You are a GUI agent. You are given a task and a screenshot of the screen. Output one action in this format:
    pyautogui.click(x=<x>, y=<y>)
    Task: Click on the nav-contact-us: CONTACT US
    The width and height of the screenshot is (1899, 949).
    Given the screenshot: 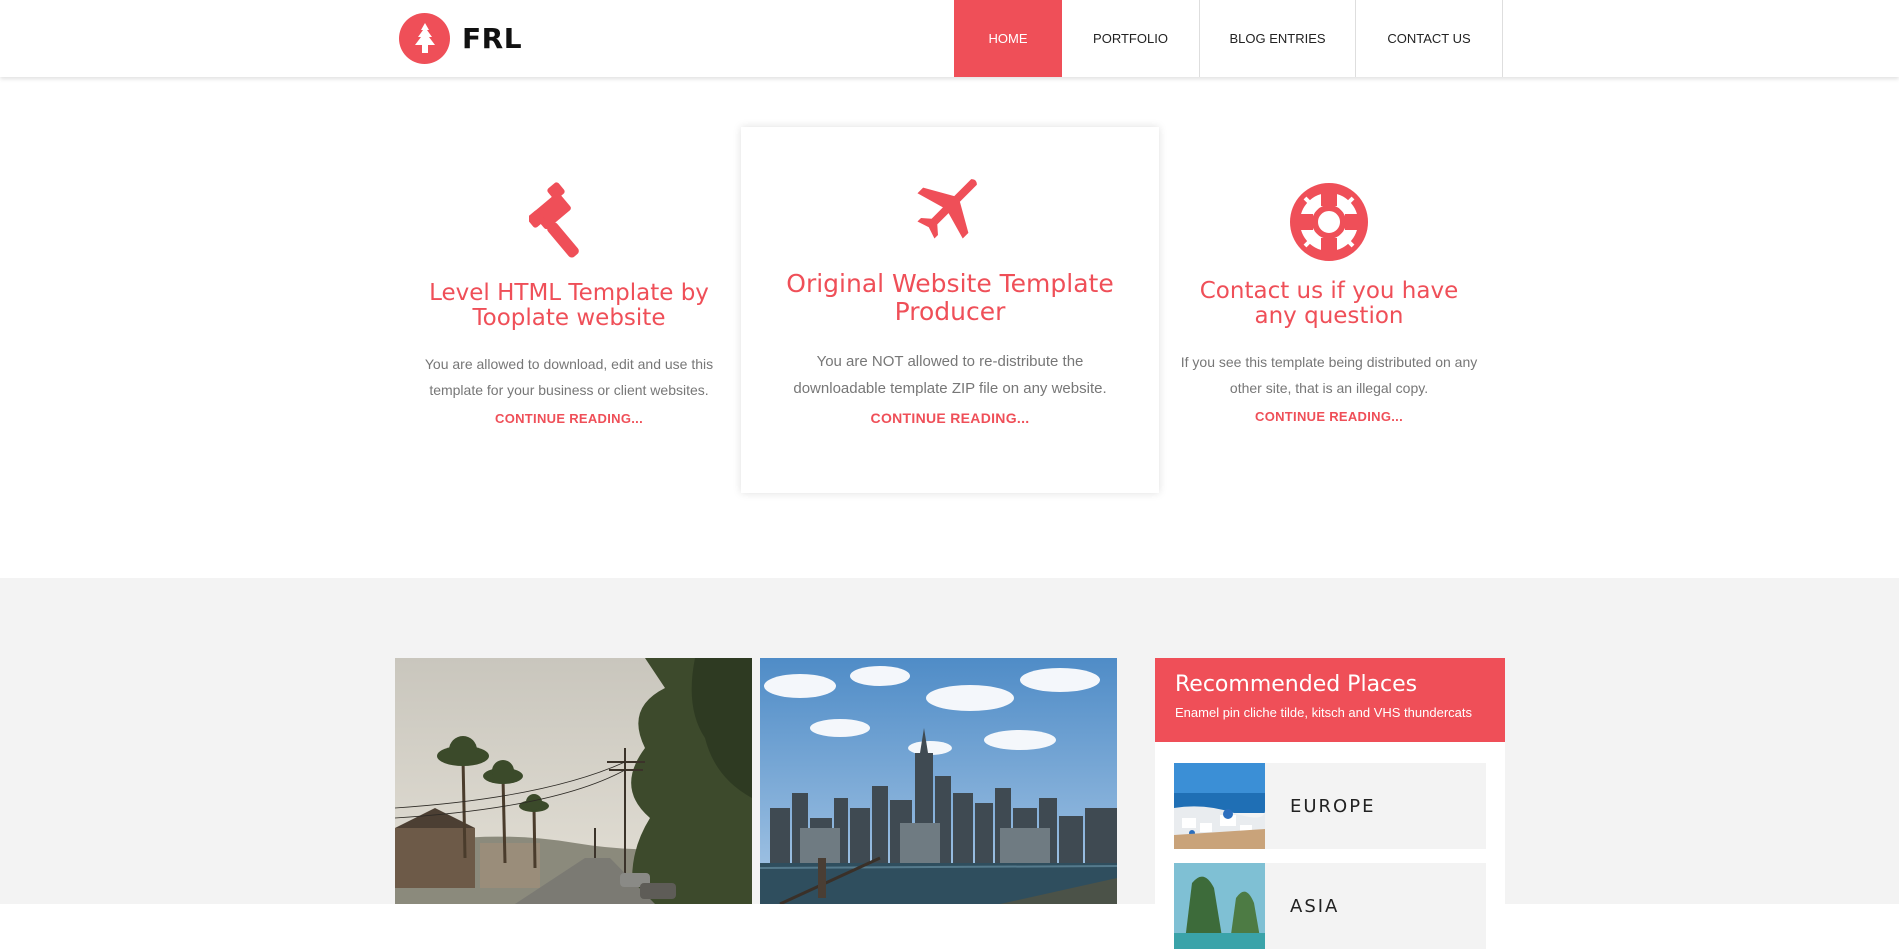 What is the action you would take?
    pyautogui.click(x=1429, y=38)
    